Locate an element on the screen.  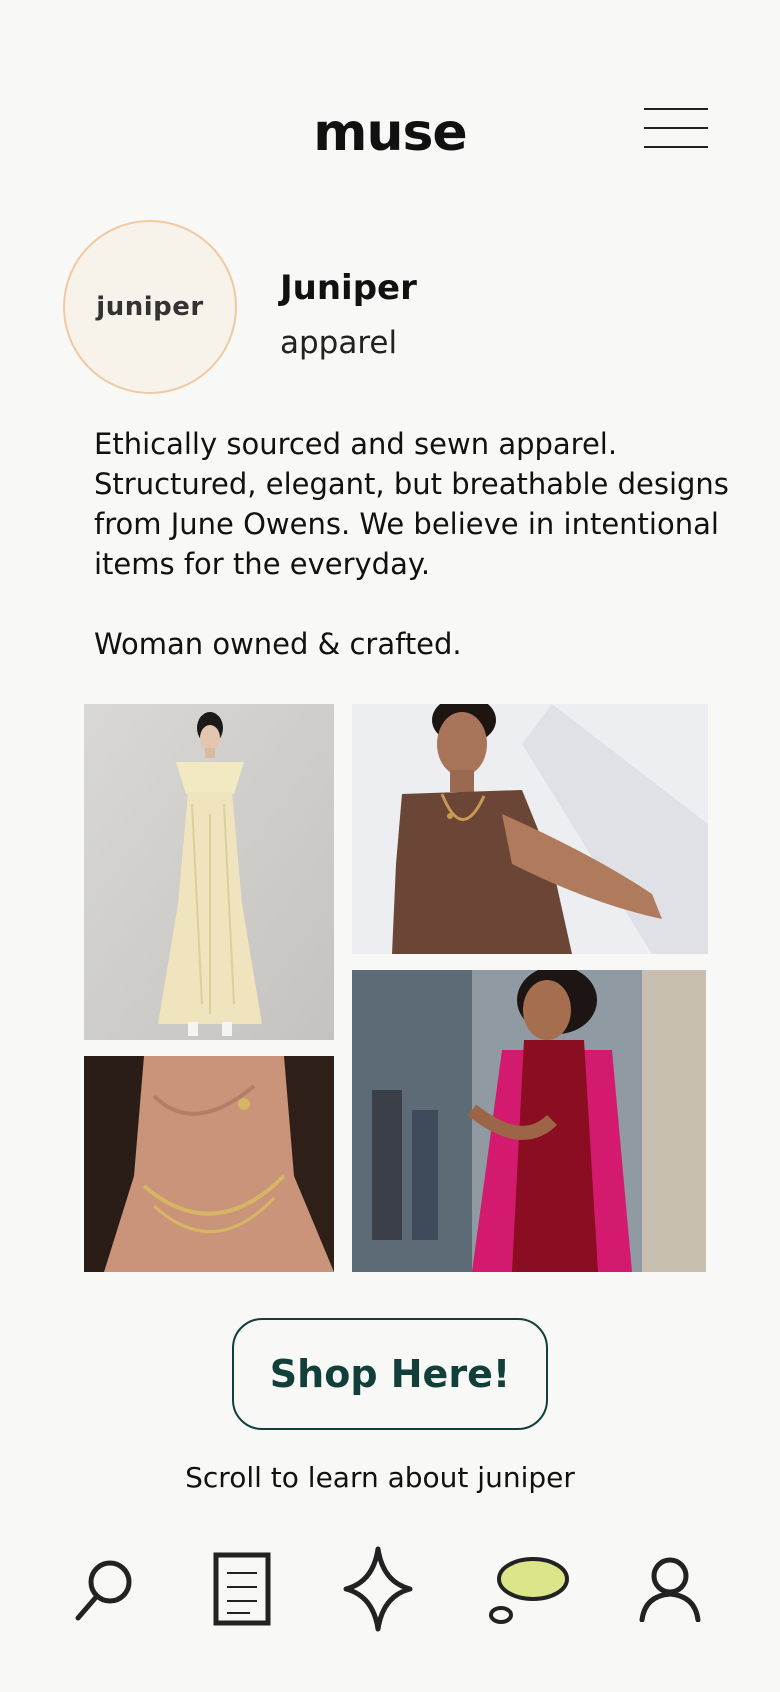
nav-documents is located at coordinates (242, 1589).